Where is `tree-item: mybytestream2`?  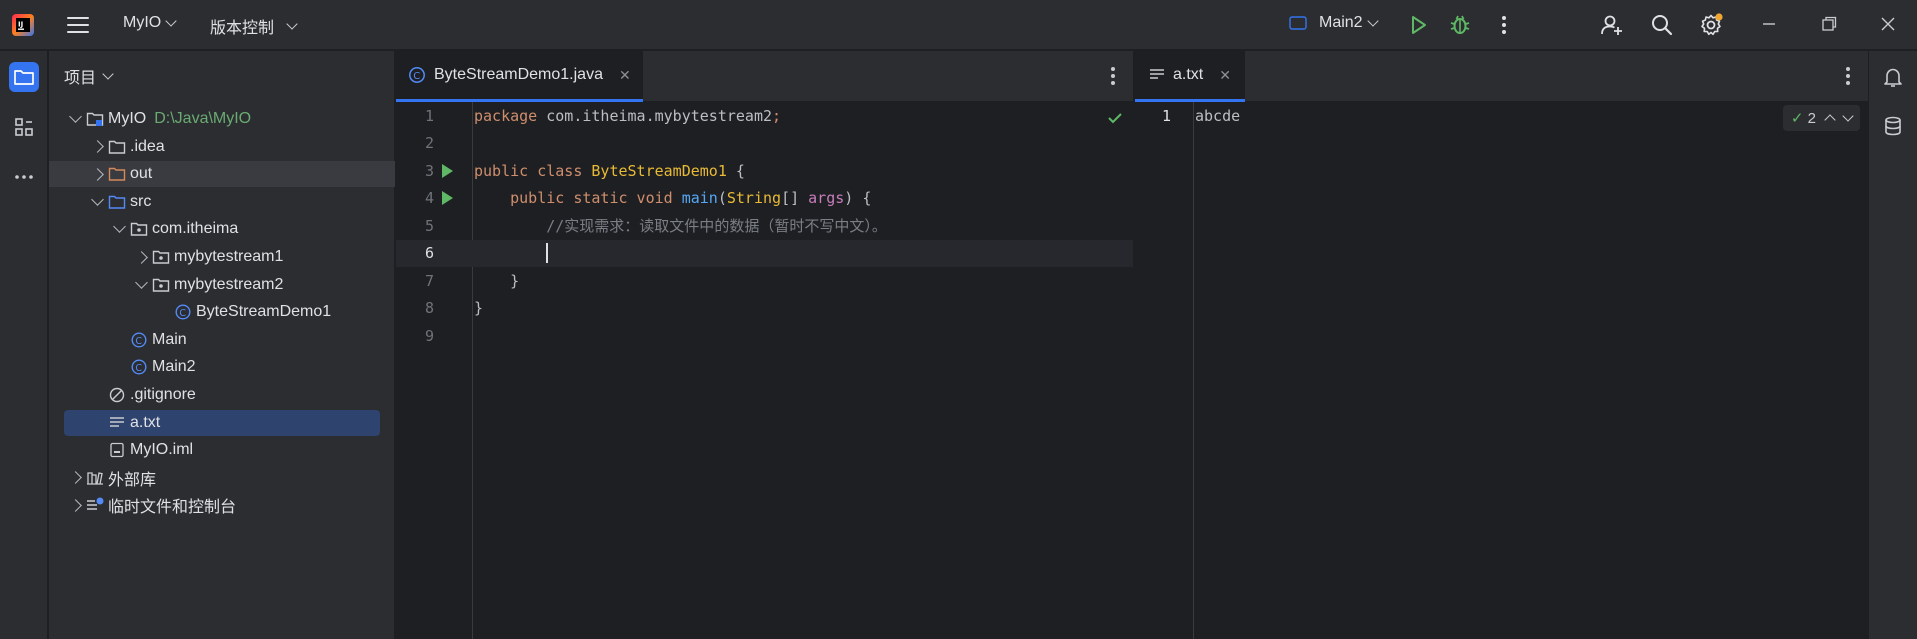 tree-item: mybytestream2 is located at coordinates (222, 285).